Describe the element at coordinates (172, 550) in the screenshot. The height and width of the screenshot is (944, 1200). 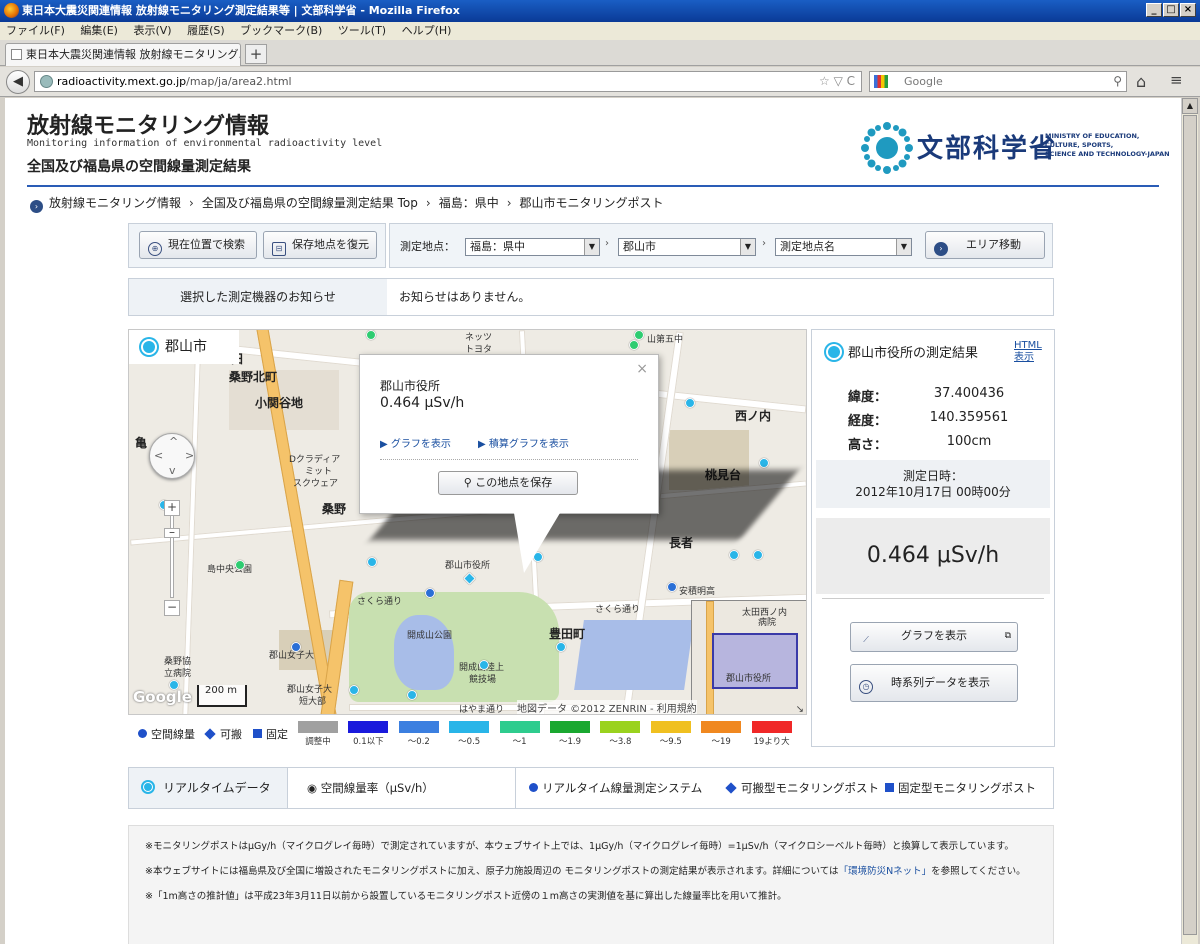
I see `zoom-slider` at that location.